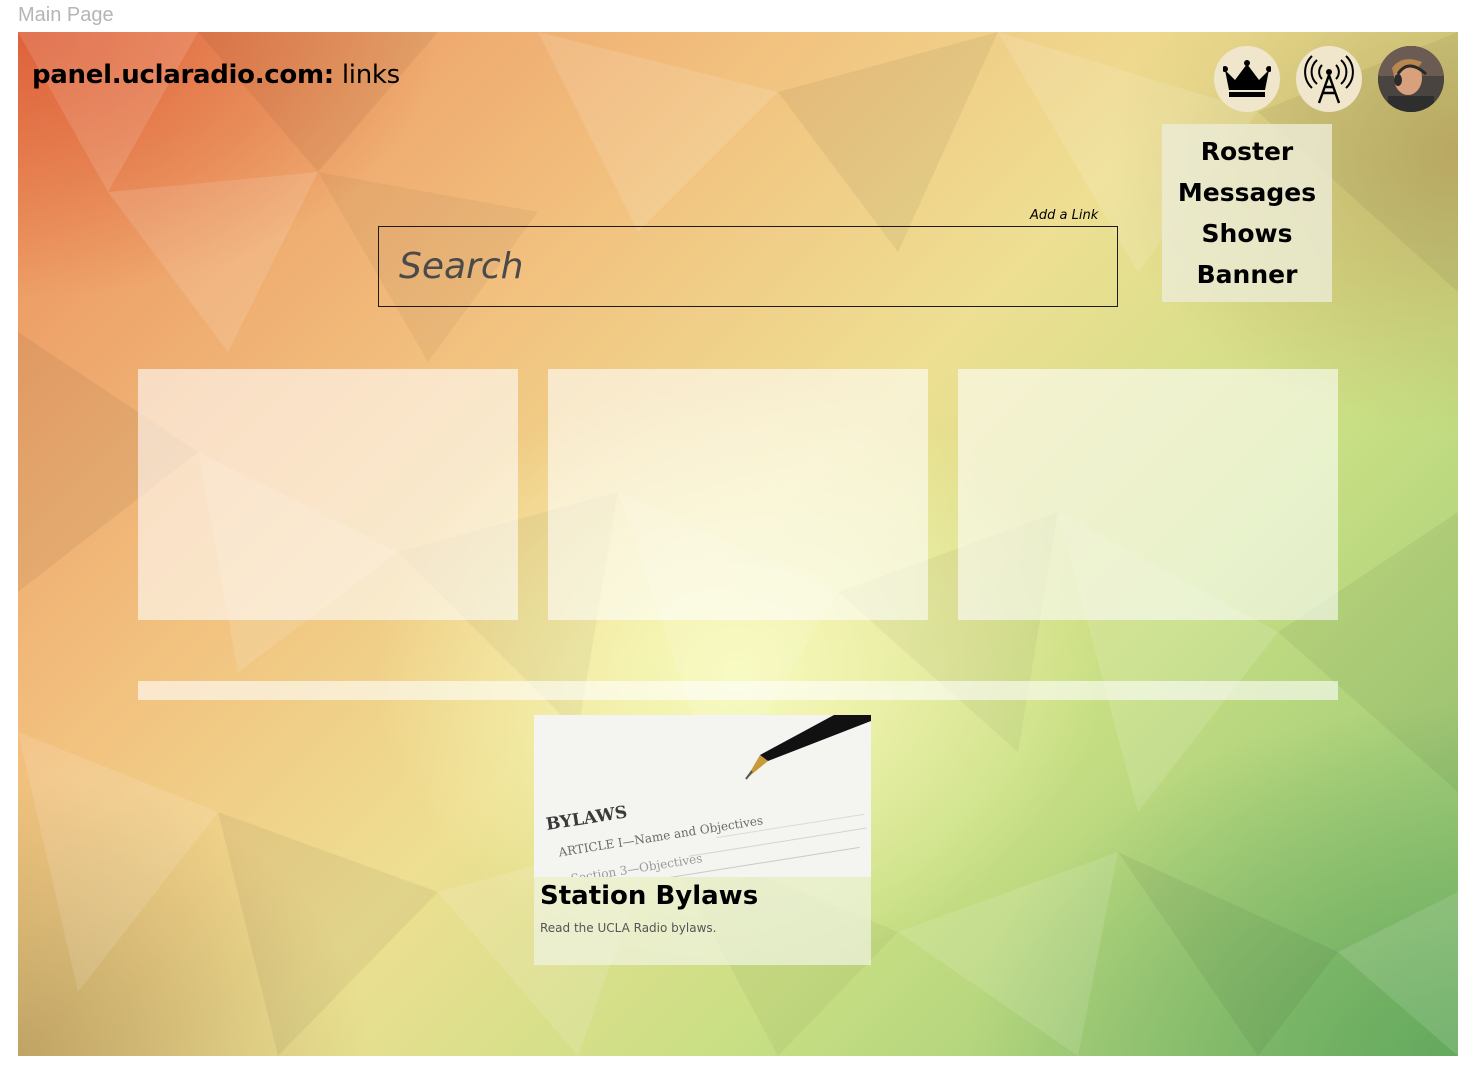 Image resolution: width=1476 pixels, height=1066 pixels. Describe the element at coordinates (1247, 213) in the screenshot. I see `admin-menu: Roster Messages Shows Banner` at that location.